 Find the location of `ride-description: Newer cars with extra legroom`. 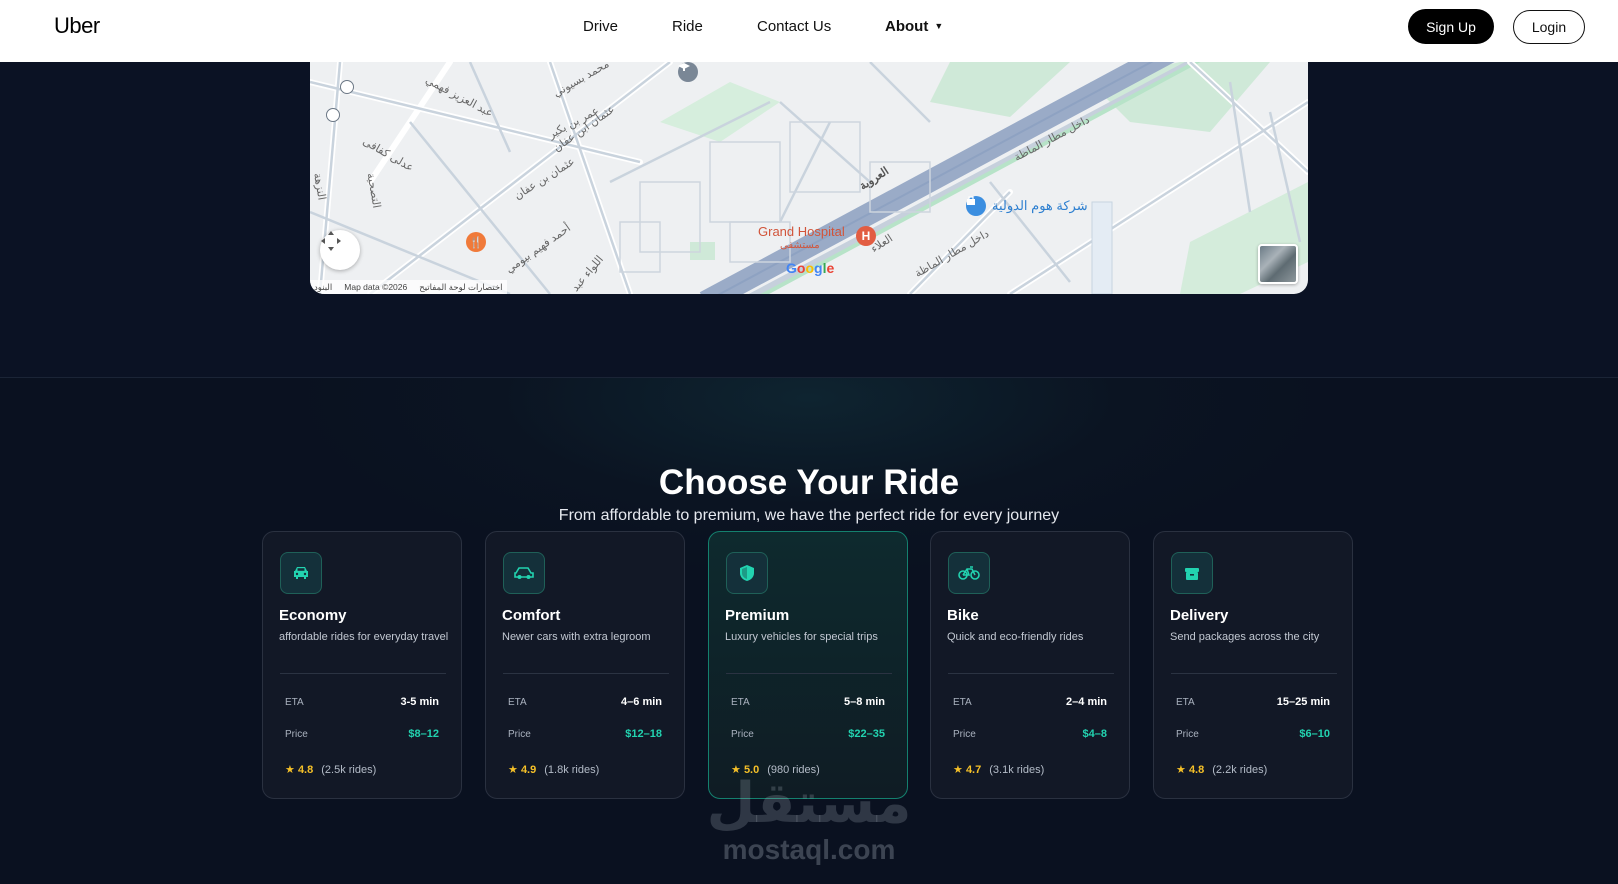

ride-description: Newer cars with extra legroom is located at coordinates (576, 637).